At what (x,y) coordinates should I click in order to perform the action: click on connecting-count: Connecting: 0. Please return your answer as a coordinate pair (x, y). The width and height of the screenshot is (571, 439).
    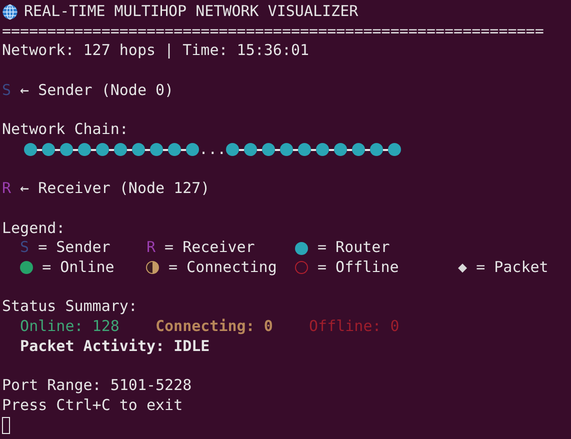
    Looking at the image, I should click on (214, 327).